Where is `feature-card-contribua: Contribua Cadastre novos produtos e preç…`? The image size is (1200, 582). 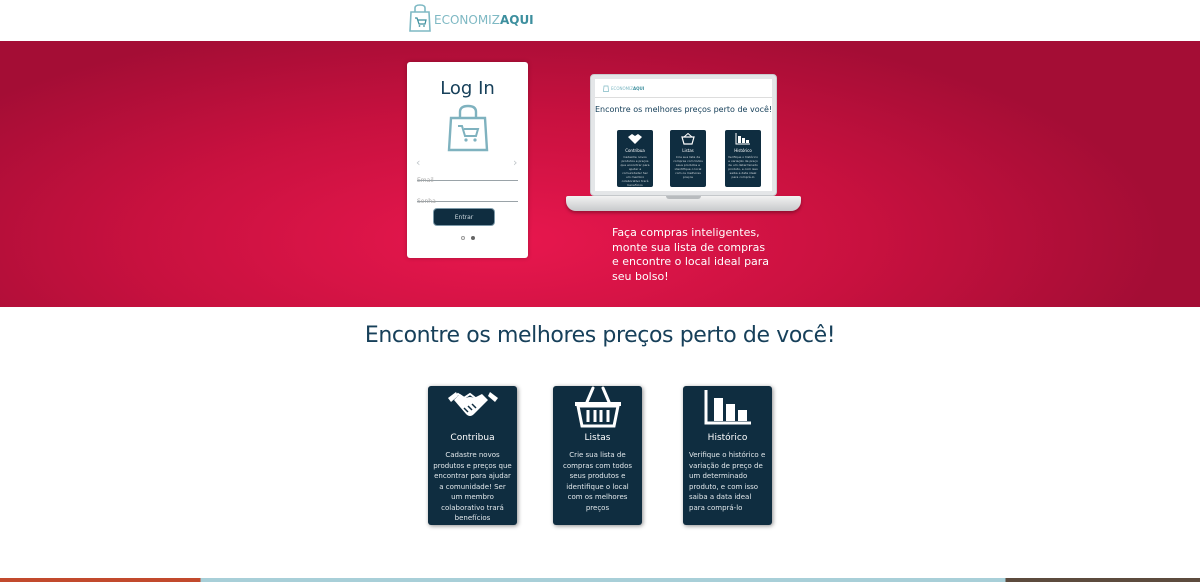
feature-card-contribua: Contribua Cadastre novos produtos e preç… is located at coordinates (472, 455).